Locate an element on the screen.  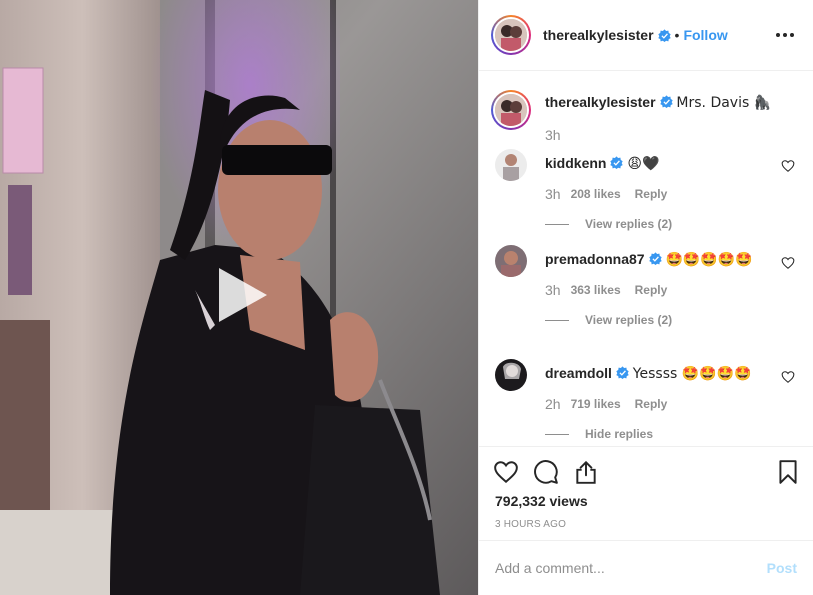
post-timestamp: 3 HOURS AGO is located at coordinates (530, 524).